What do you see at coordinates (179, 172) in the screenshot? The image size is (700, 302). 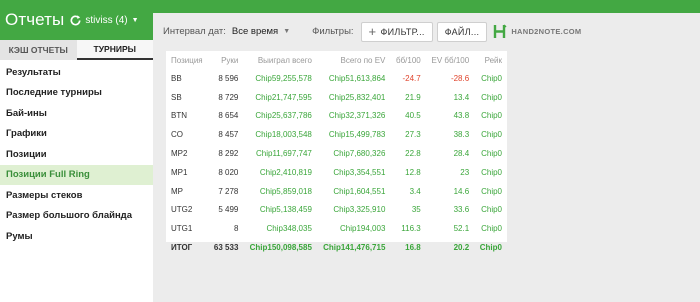 I see `table-cell: MP1` at bounding box center [179, 172].